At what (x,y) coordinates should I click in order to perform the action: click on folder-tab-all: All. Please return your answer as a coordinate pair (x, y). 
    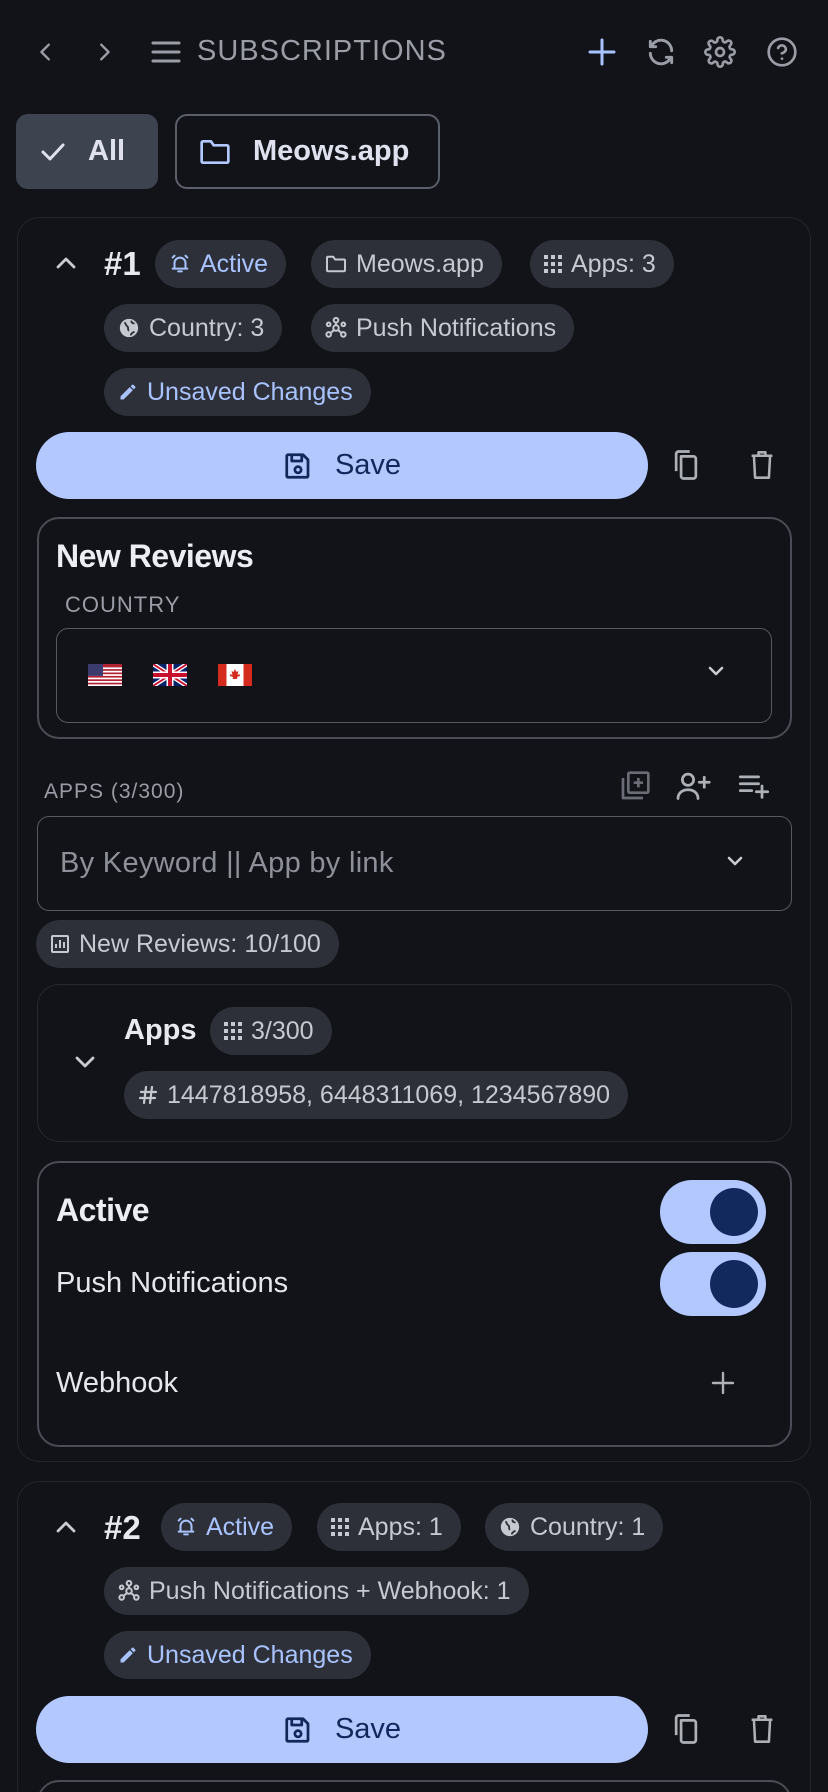
    Looking at the image, I should click on (87, 151).